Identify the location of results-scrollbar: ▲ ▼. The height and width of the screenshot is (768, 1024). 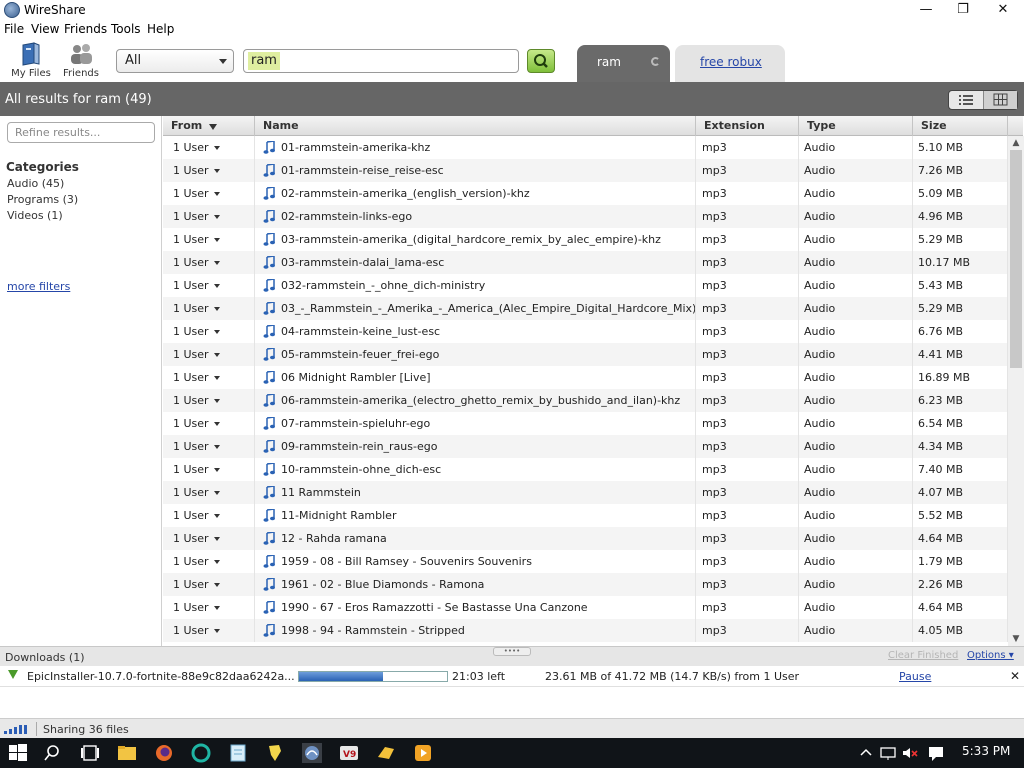
(1016, 391).